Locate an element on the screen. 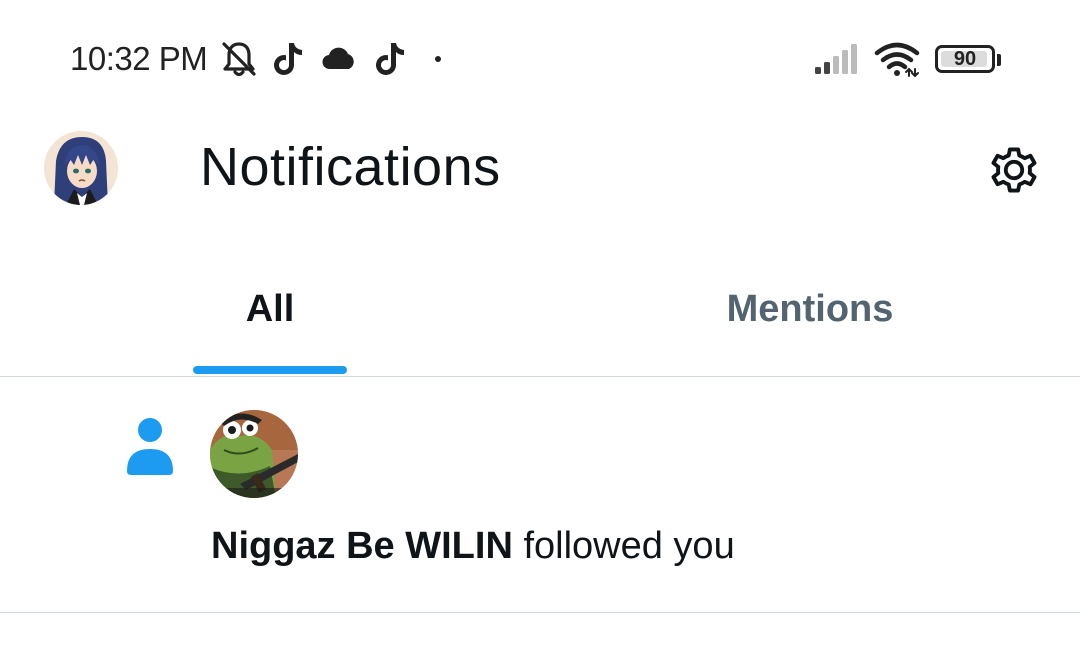  active-tab-indicator is located at coordinates (270, 370).